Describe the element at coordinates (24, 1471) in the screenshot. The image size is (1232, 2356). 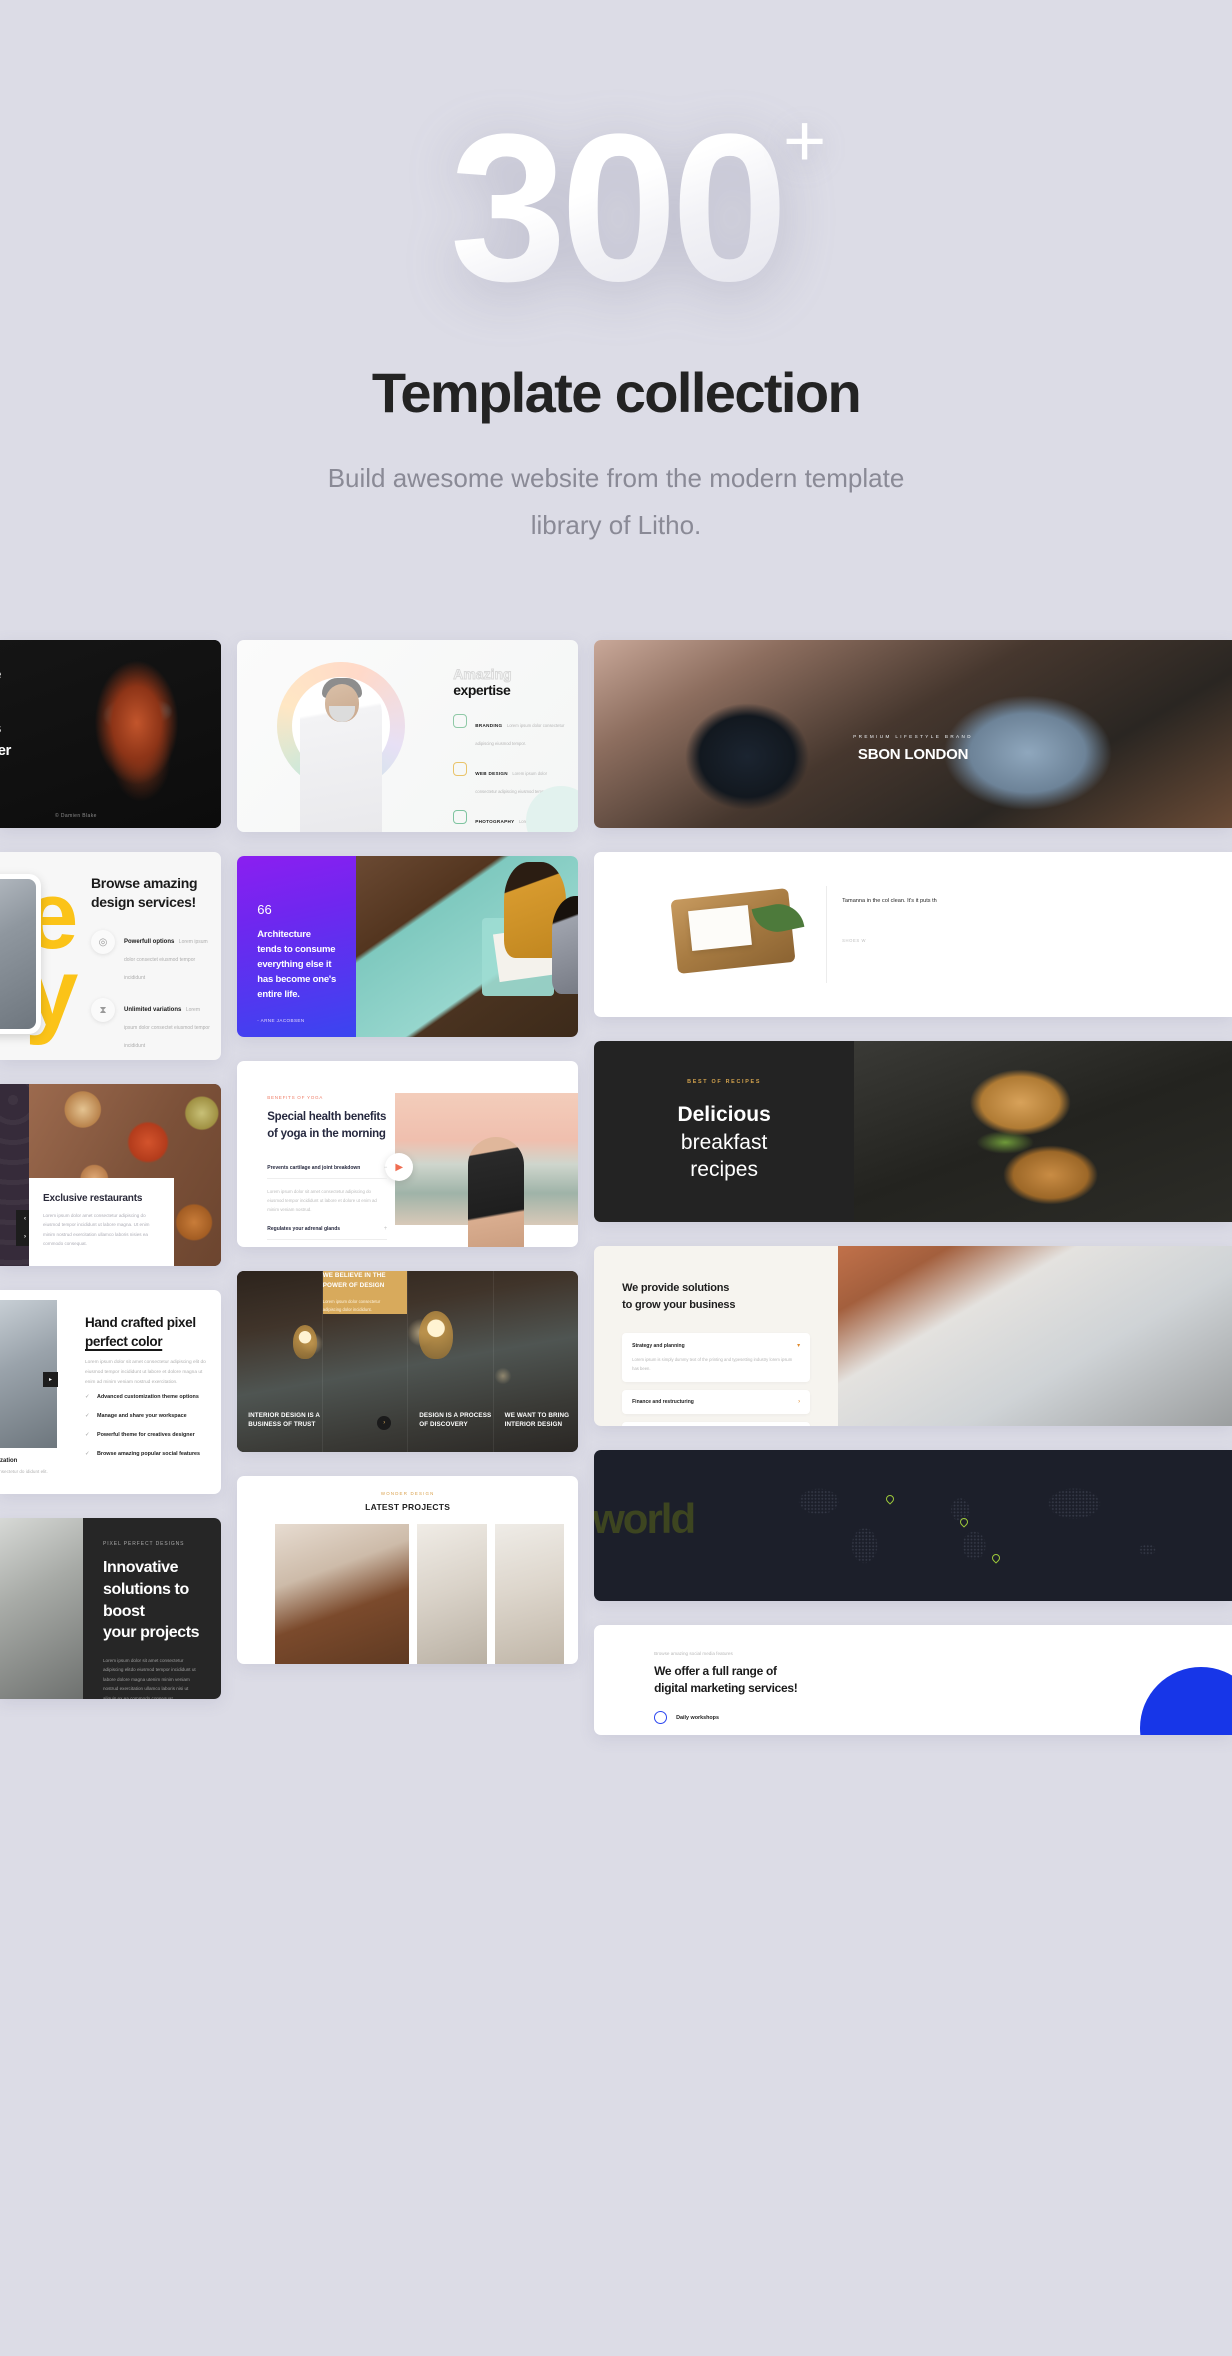
I see `hand-sub-desc: sit amet consectetur do ididunt elit.` at that location.